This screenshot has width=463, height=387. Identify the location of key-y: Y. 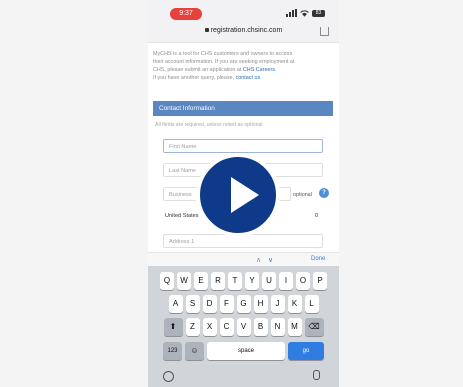
(252, 281).